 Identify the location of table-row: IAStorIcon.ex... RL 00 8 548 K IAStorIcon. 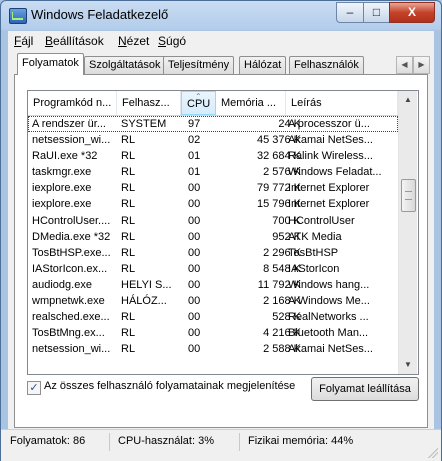
(213, 269).